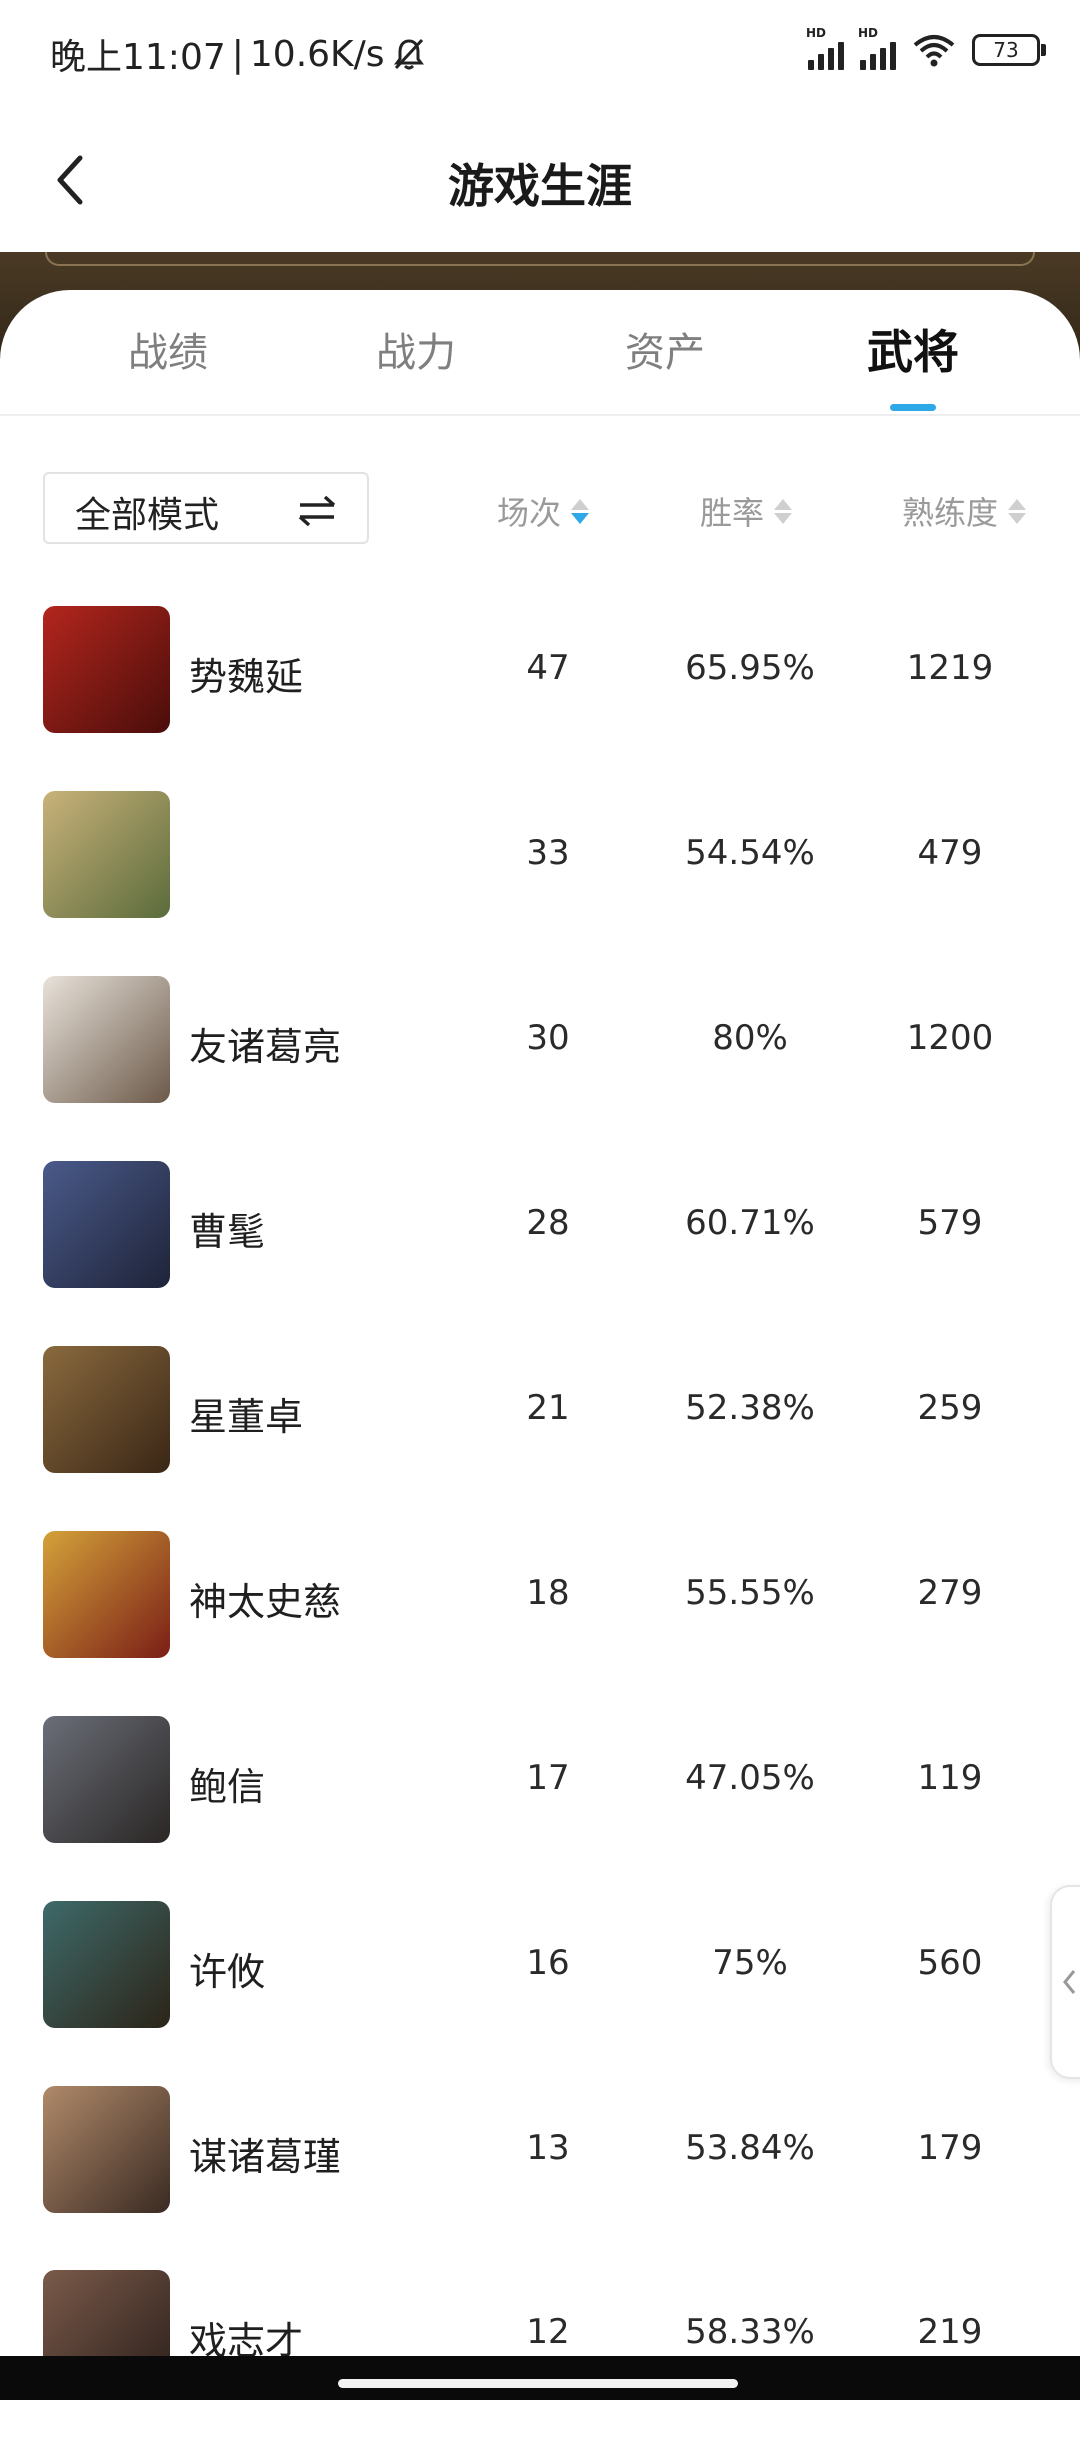 The height and width of the screenshot is (2452, 1080). I want to click on swap-arrows-icon, so click(317, 511).